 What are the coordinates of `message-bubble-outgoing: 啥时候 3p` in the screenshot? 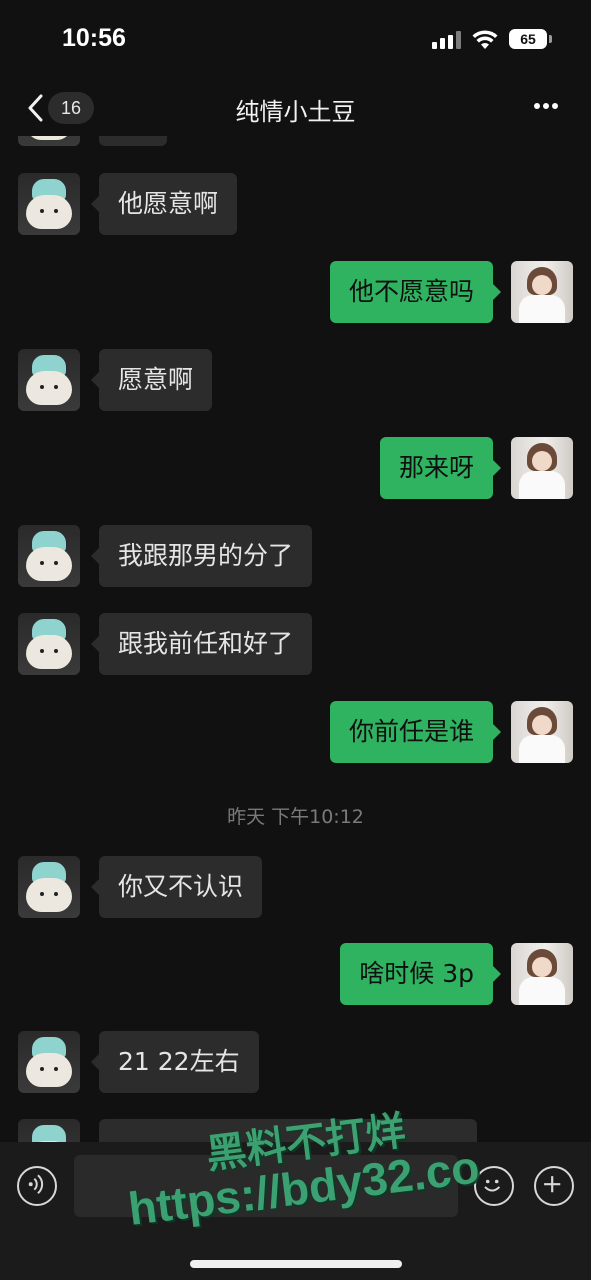 It's located at (420, 974).